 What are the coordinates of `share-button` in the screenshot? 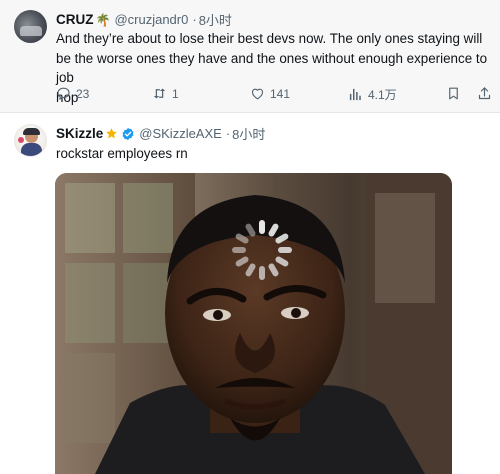 It's located at (487, 93).